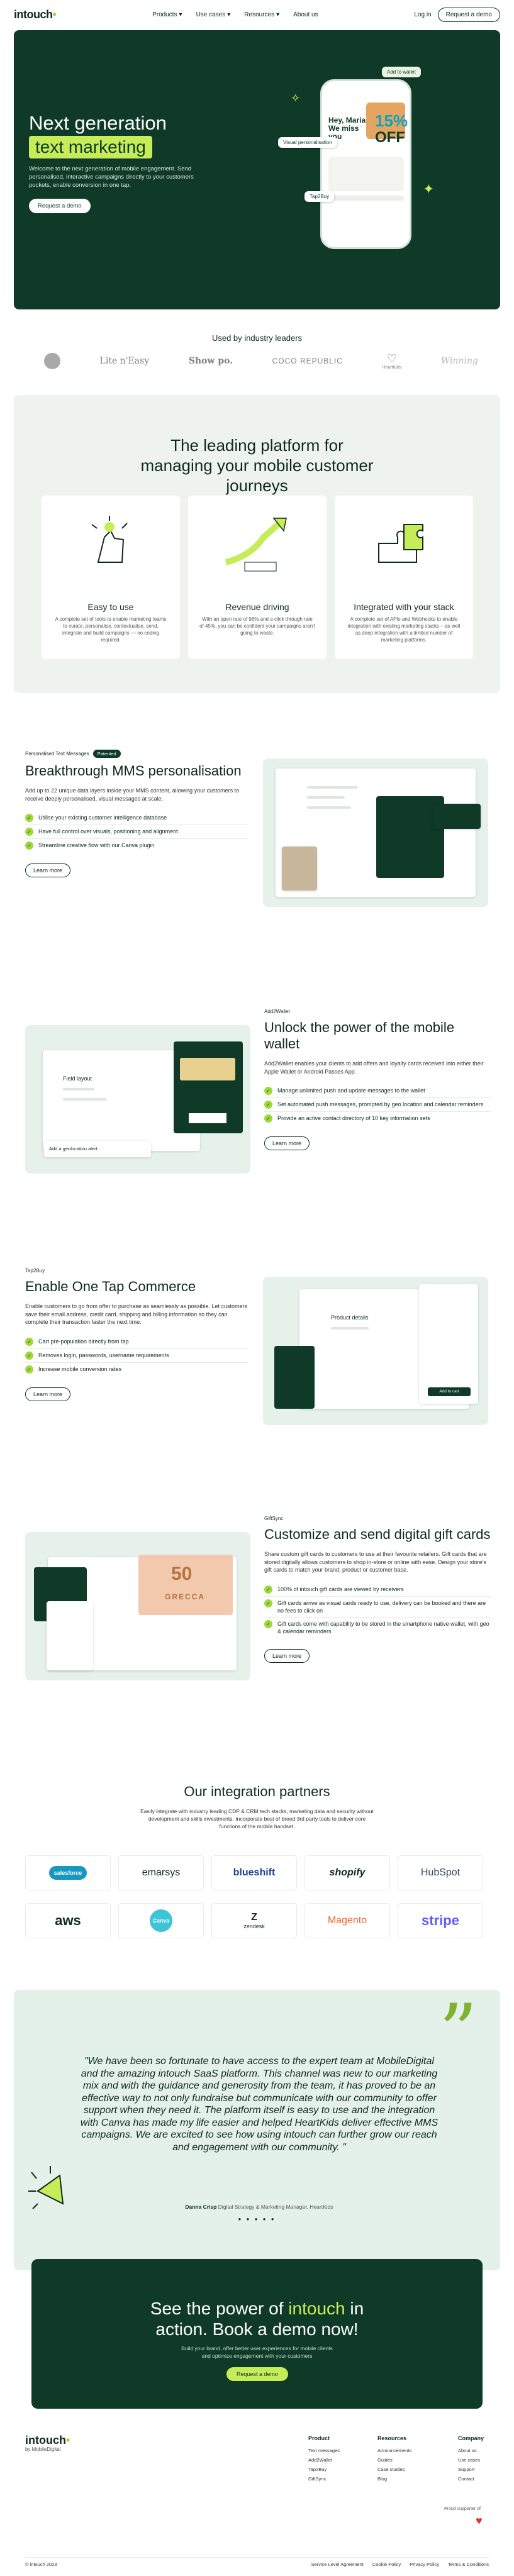 The image size is (514, 2576). I want to click on leader-logo: Winning, so click(459, 361).